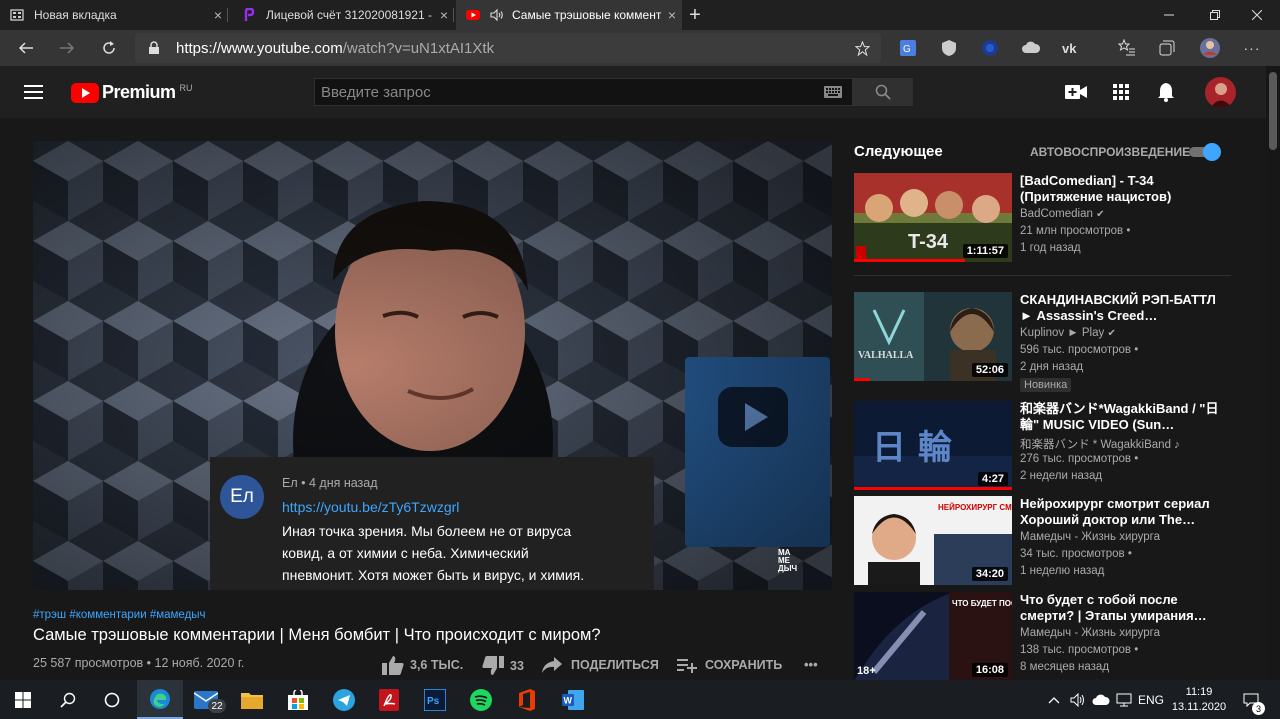  Describe the element at coordinates (862, 48) in the screenshot. I see `favorite-star-icon` at that location.